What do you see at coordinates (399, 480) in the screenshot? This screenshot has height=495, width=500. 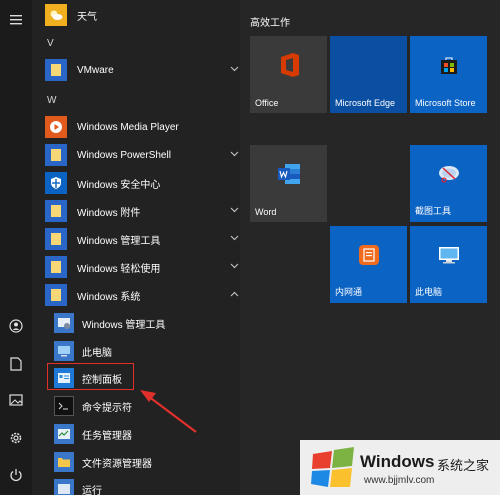 I see `watermark-url: www.bjjmlv.com` at bounding box center [399, 480].